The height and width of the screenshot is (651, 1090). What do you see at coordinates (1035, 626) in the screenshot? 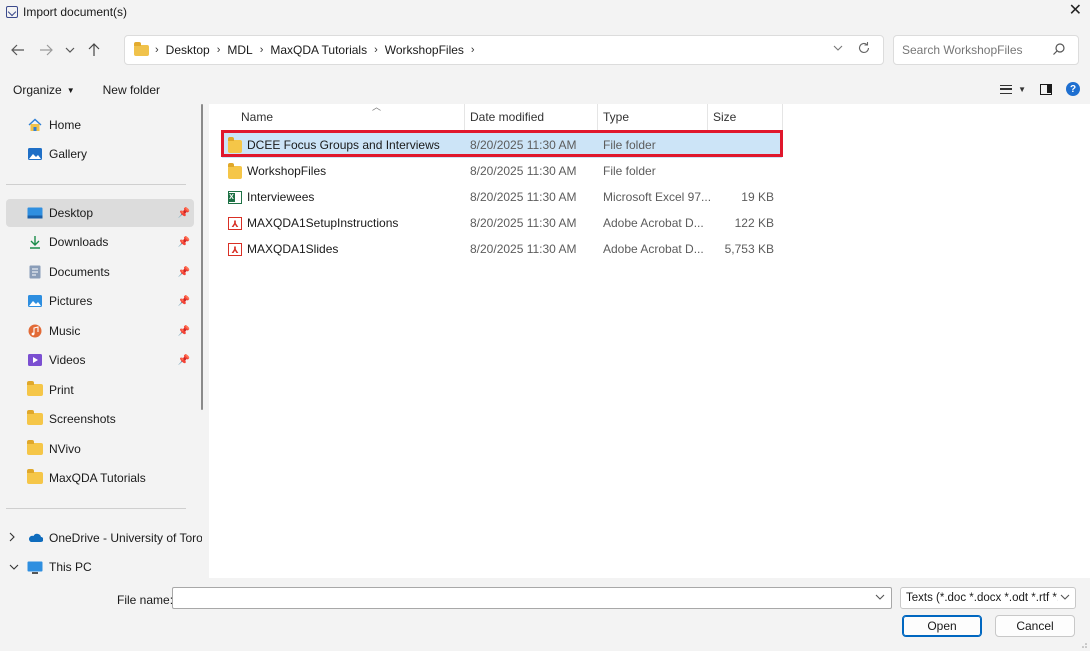
I see `cancel-button: Cancel` at bounding box center [1035, 626].